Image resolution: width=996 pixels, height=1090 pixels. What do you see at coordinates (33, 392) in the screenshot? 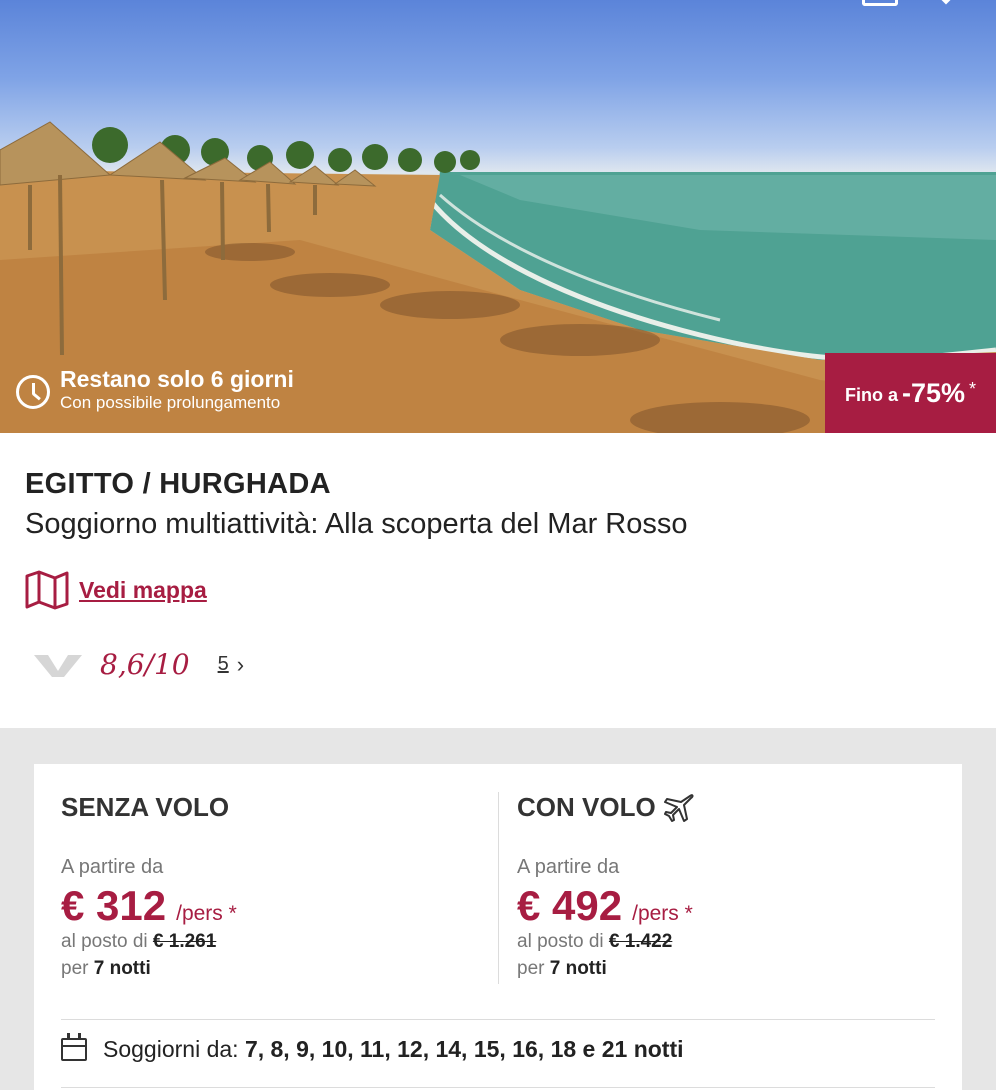
I see `clock-icon` at bounding box center [33, 392].